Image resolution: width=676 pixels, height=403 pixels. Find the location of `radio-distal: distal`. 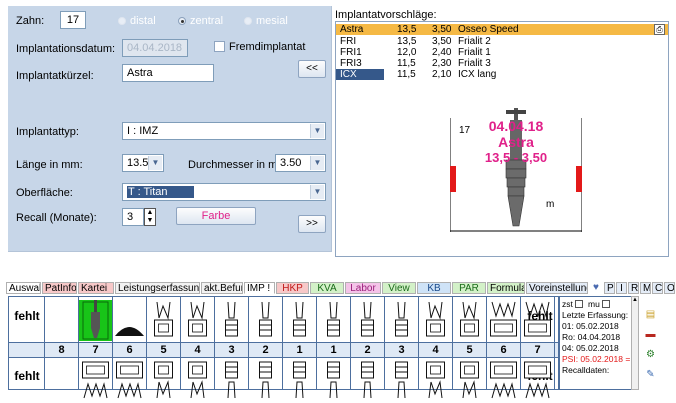

radio-distal: distal is located at coordinates (137, 21).